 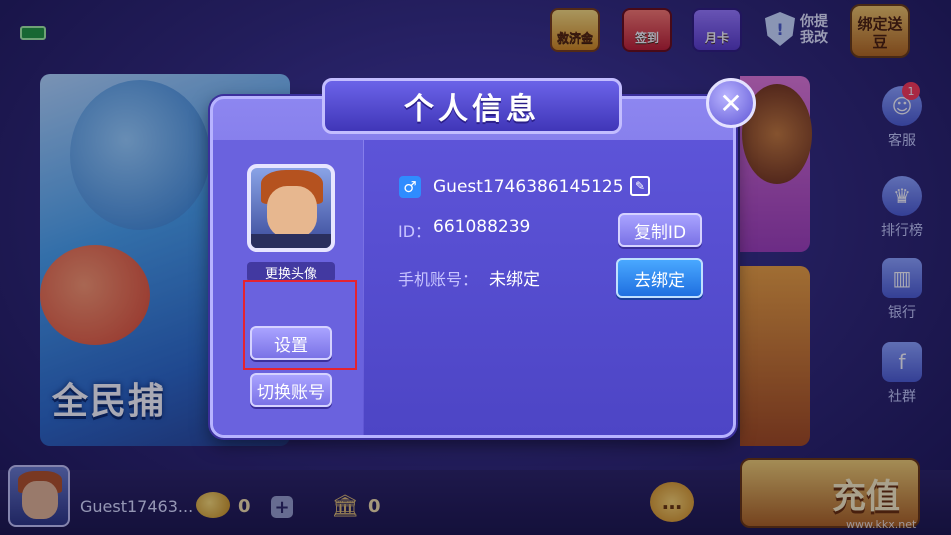 What do you see at coordinates (528, 187) in the screenshot?
I see `profile-username: Guest1746386145125` at bounding box center [528, 187].